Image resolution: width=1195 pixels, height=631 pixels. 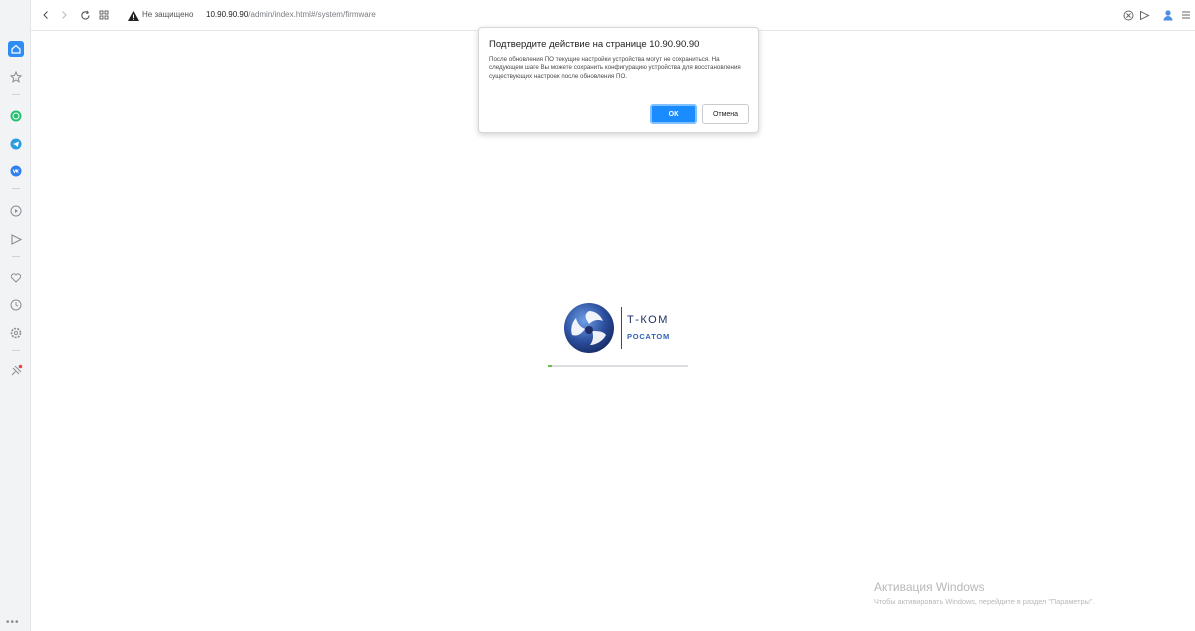 What do you see at coordinates (649, 336) in the screenshot?
I see `brand-subname: РОСАТОМ` at bounding box center [649, 336].